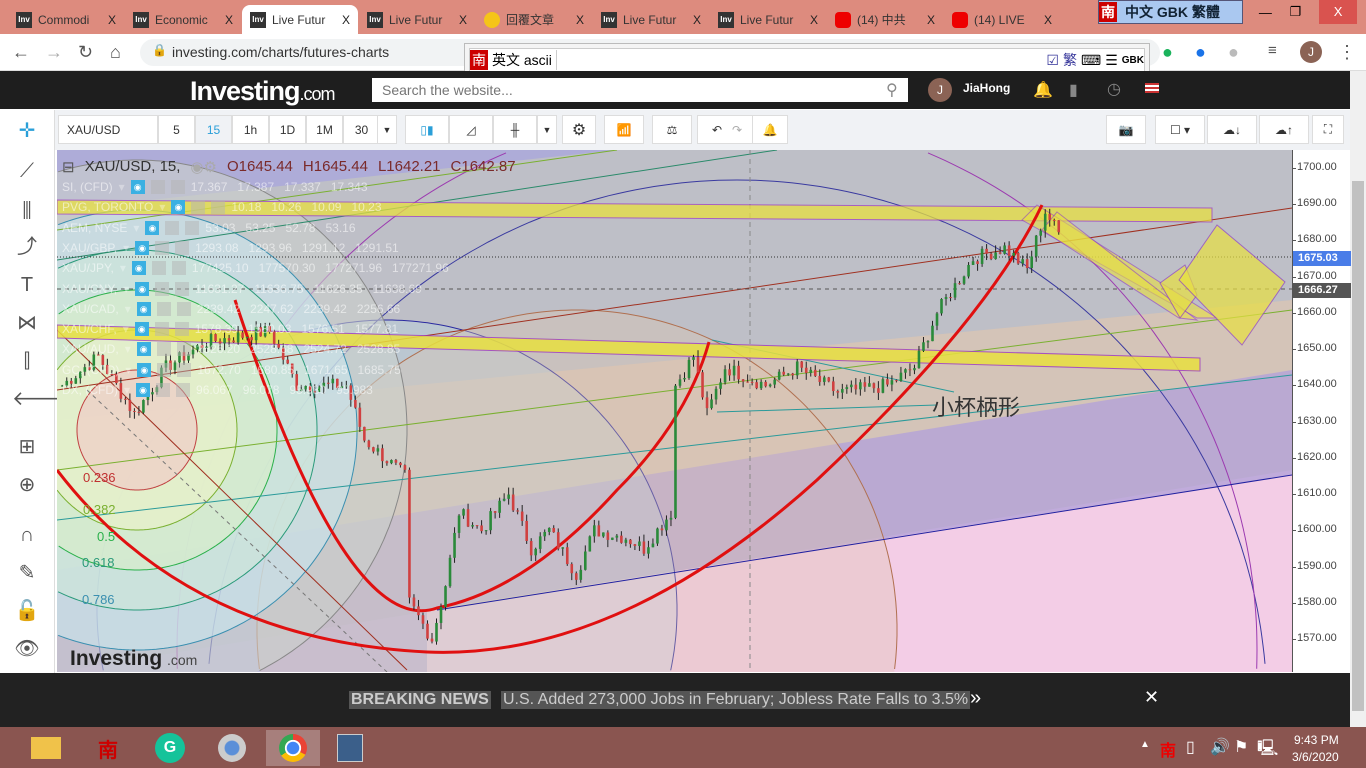  Describe the element at coordinates (737, 130) in the screenshot. I see `redo-icon: ↷` at that location.